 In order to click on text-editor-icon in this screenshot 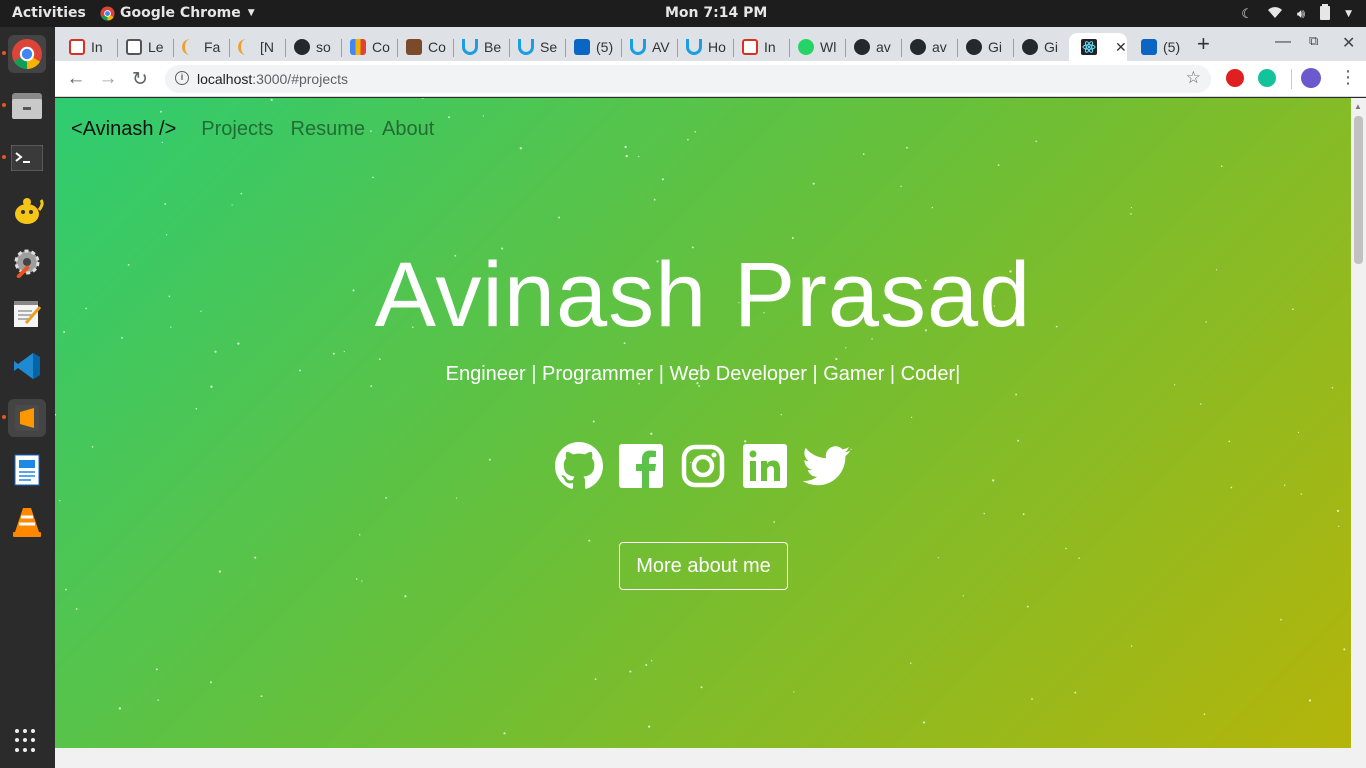, I will do `click(27, 314)`.